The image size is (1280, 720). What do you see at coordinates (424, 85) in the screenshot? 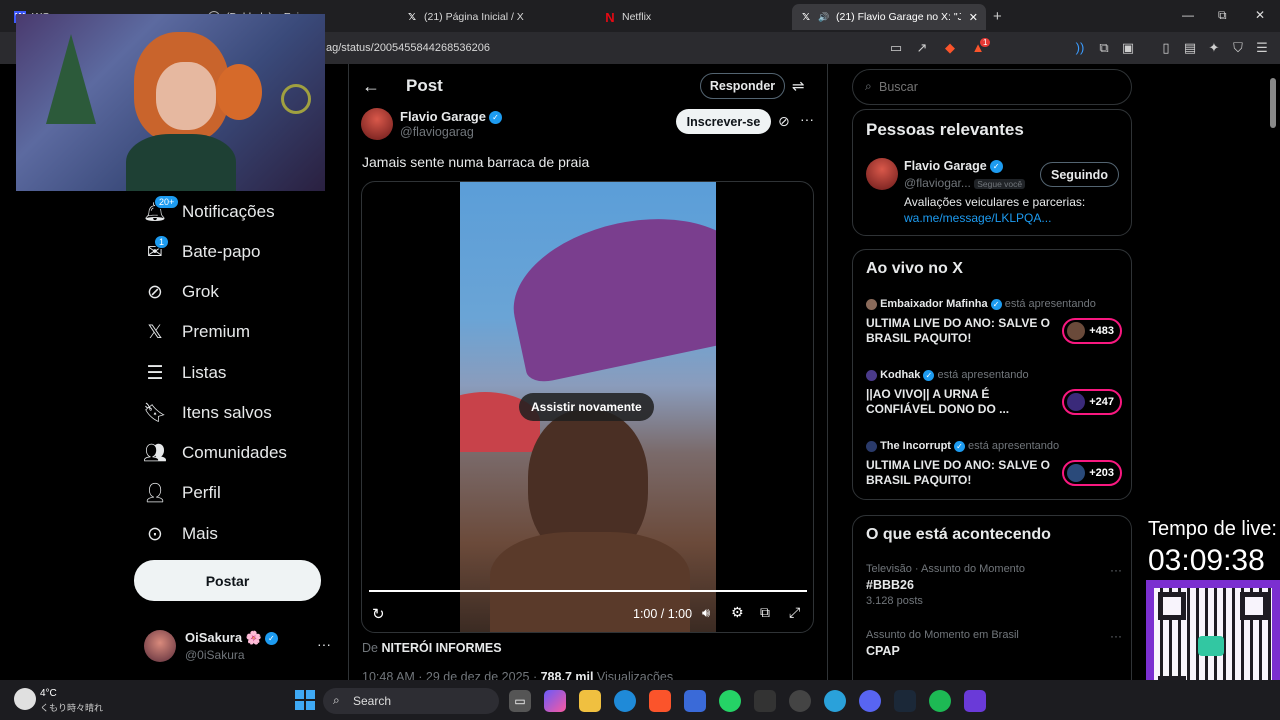
I see `page-title: Post` at bounding box center [424, 85].